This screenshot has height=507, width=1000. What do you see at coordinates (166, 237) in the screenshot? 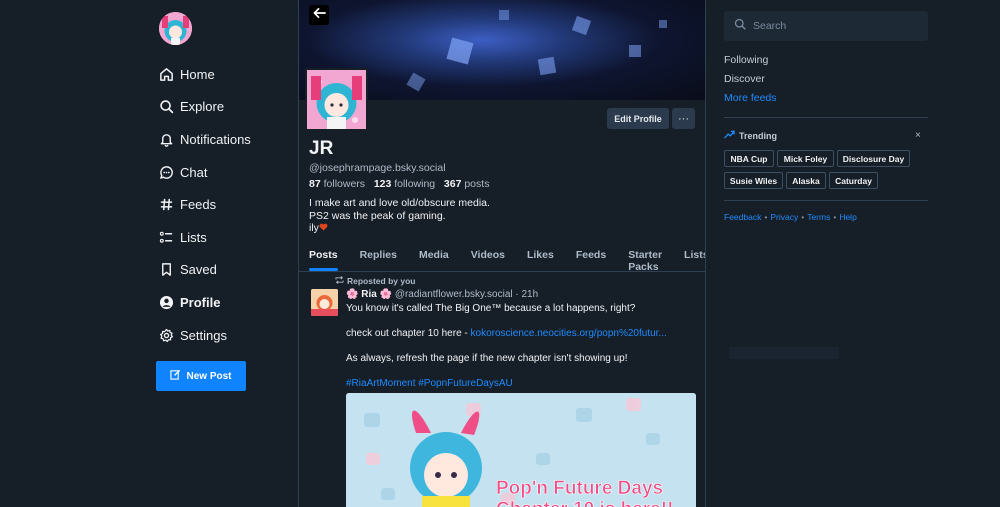
I see `list-icon` at bounding box center [166, 237].